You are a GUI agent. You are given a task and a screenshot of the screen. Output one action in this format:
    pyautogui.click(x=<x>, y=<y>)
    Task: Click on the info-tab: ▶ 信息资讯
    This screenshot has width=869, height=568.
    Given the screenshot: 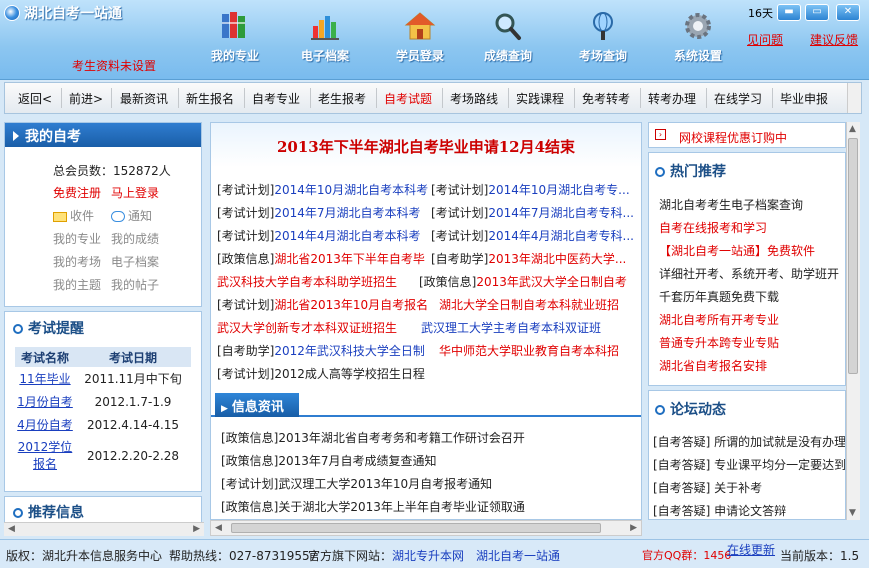 What is the action you would take?
    pyautogui.click(x=257, y=405)
    